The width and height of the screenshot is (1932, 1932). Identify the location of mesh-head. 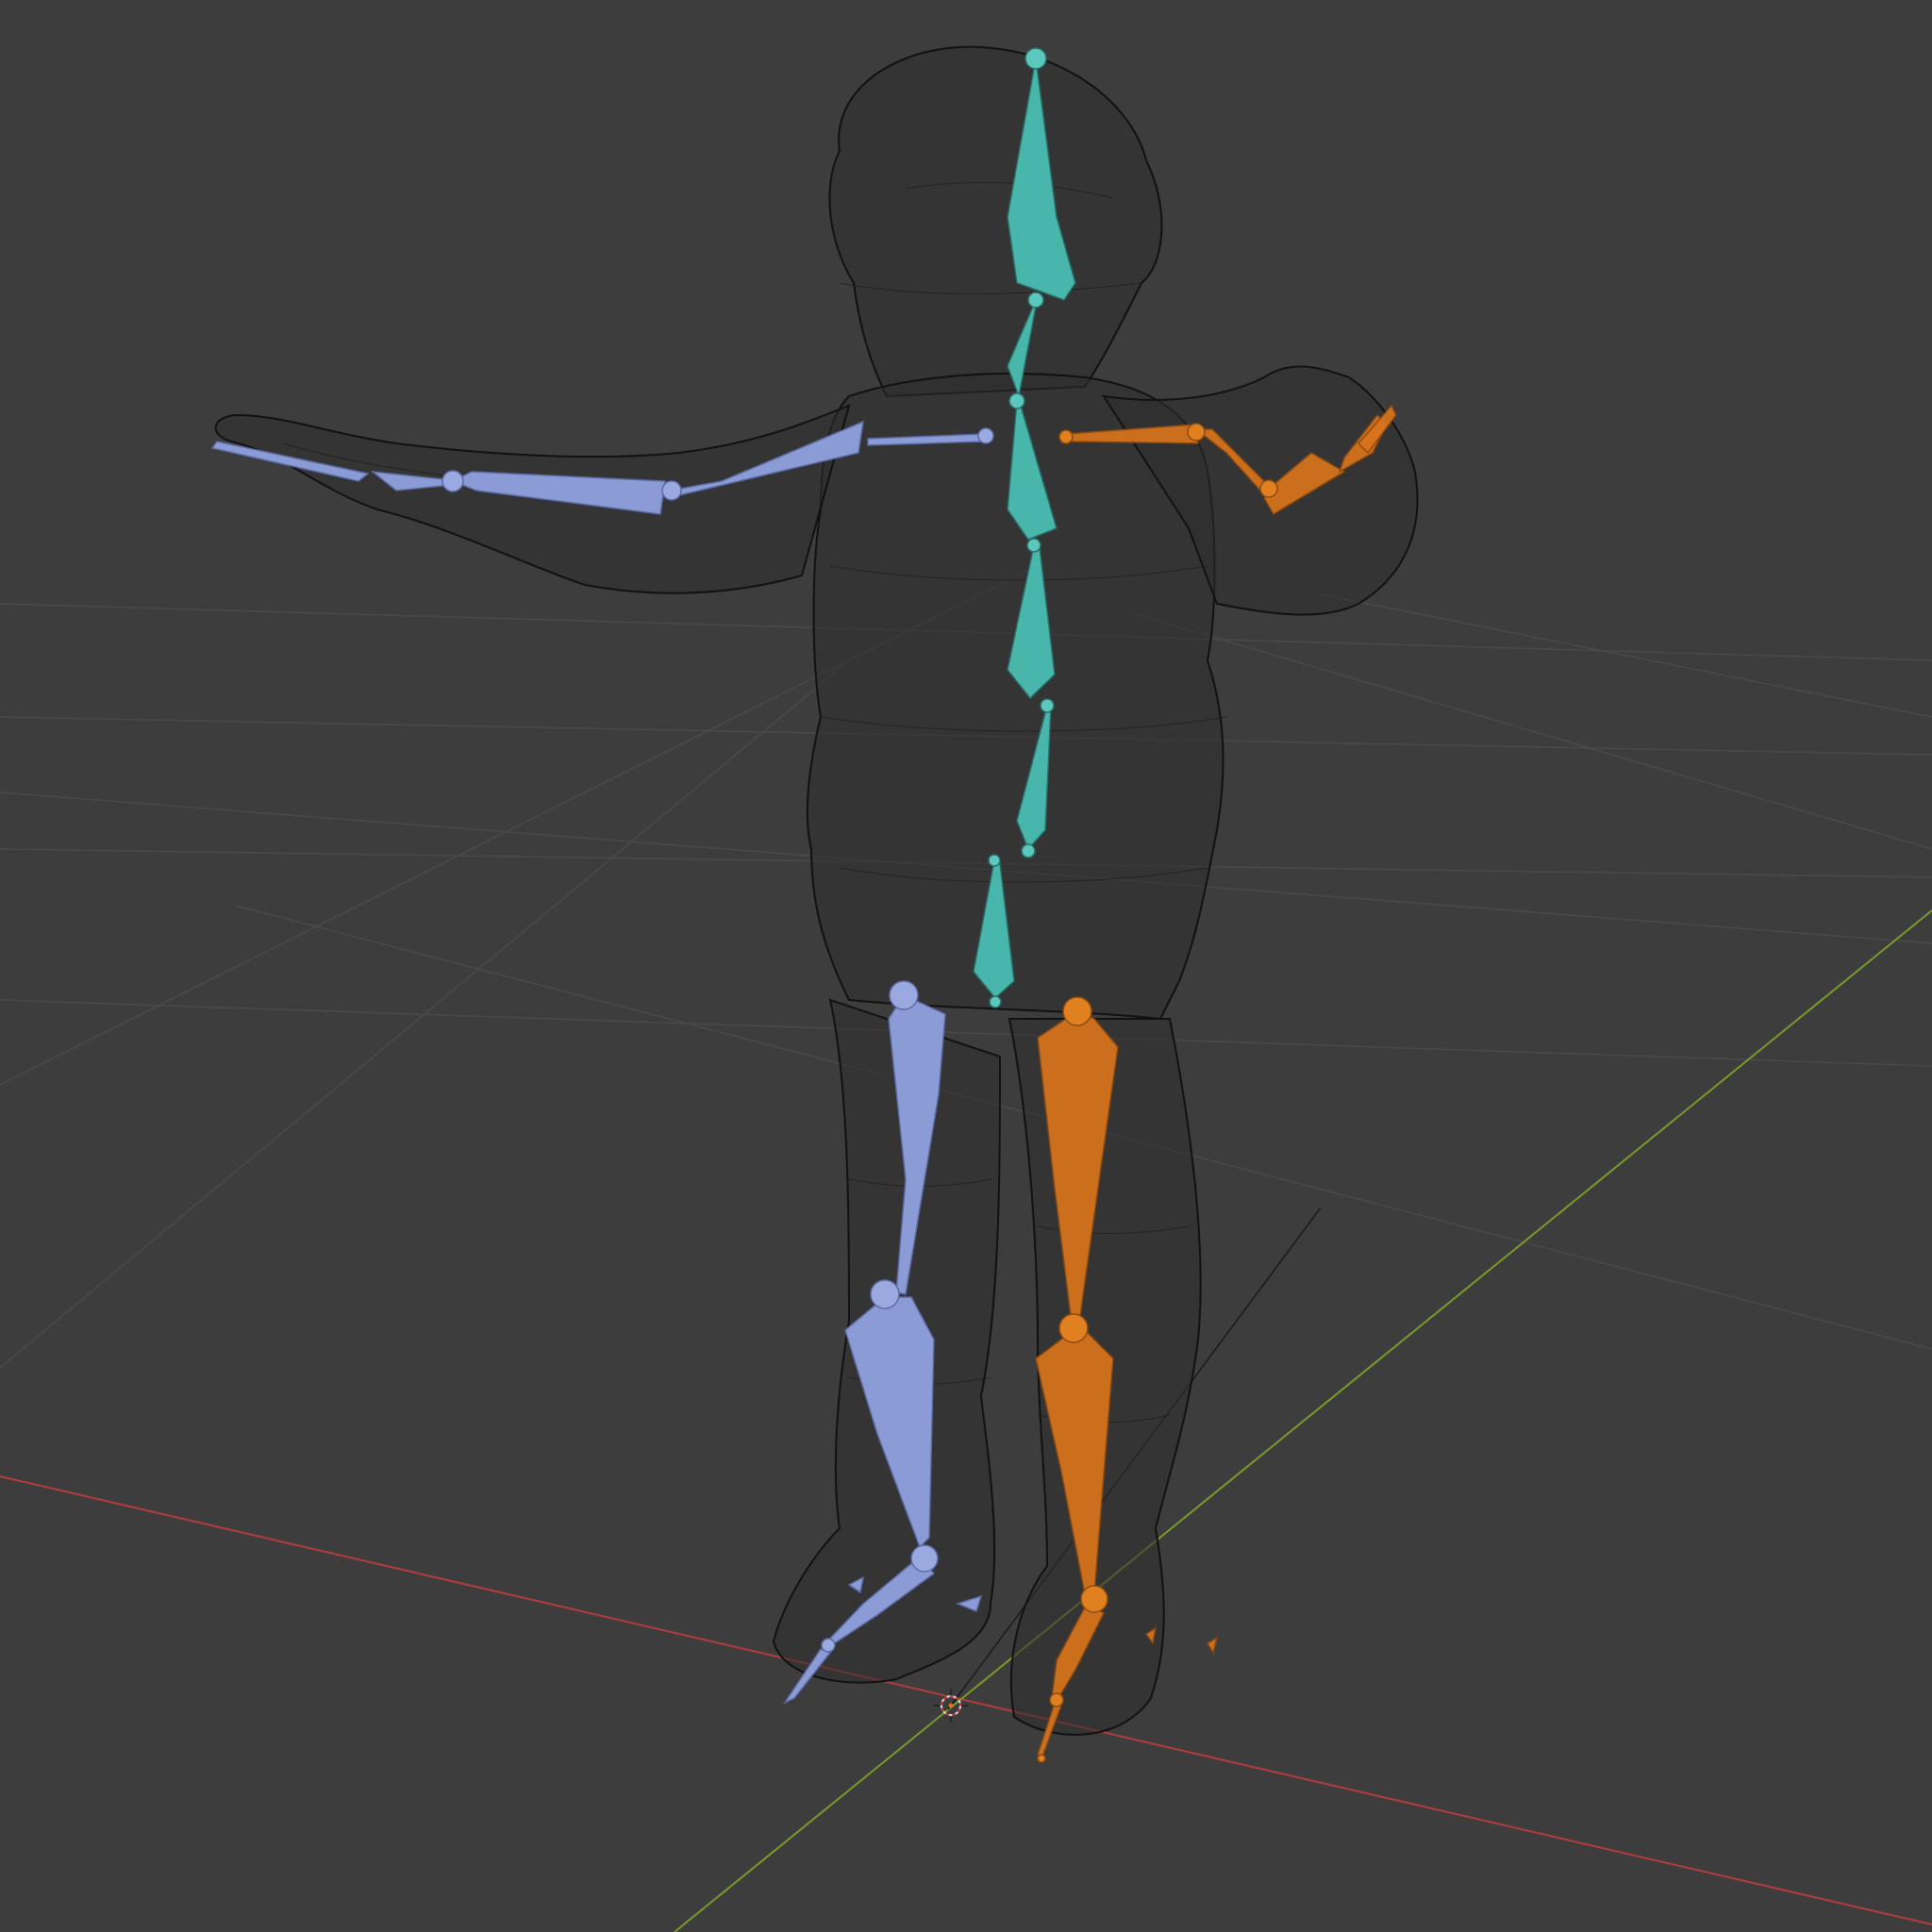
(996, 221).